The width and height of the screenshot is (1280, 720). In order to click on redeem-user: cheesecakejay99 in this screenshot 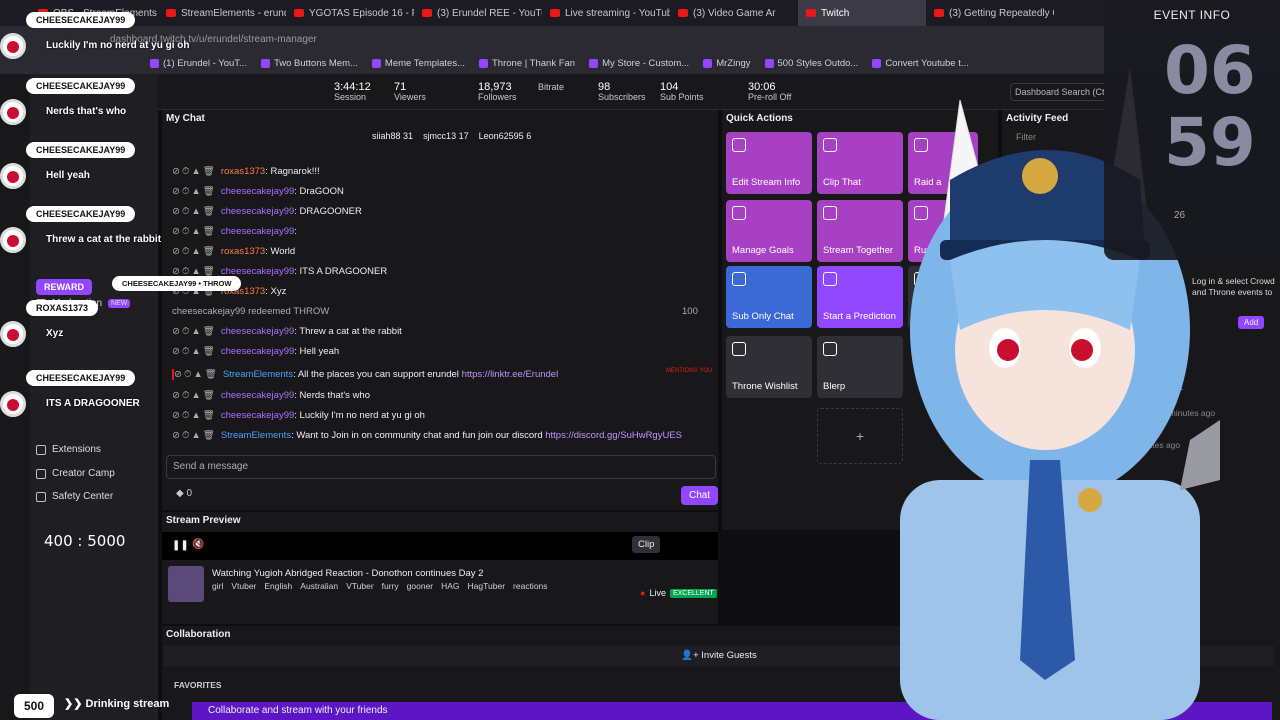, I will do `click(208, 311)`.